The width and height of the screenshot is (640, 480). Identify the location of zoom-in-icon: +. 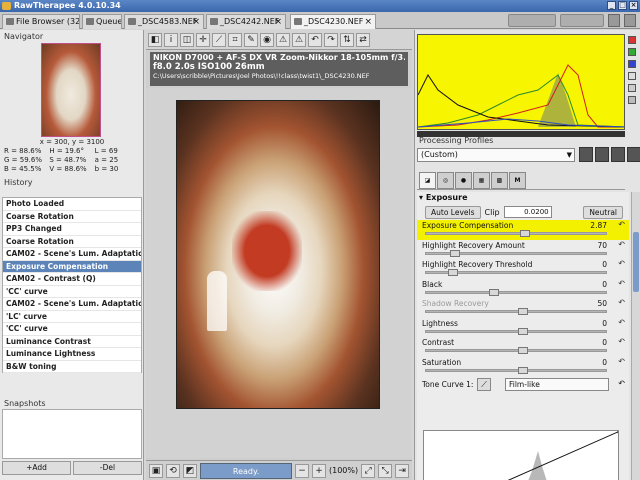
(319, 470).